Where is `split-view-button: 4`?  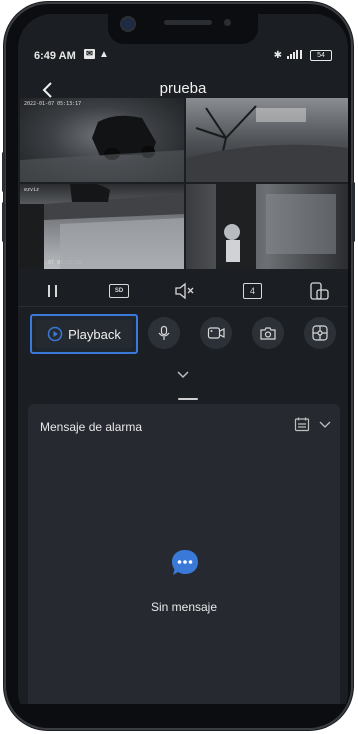
split-view-button: 4 is located at coordinates (253, 291).